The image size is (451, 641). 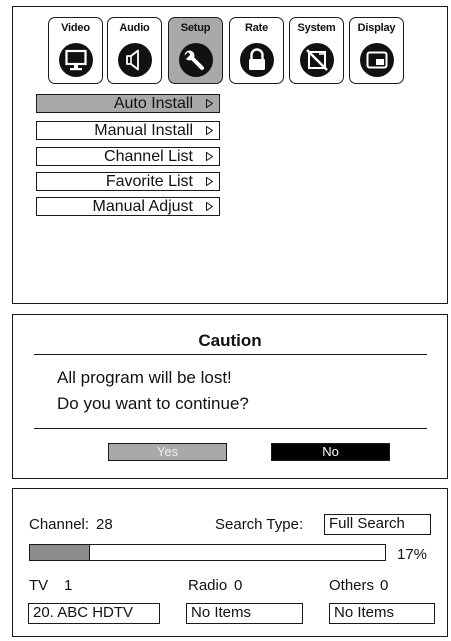 What do you see at coordinates (167, 452) in the screenshot?
I see `yes-button: Yes` at bounding box center [167, 452].